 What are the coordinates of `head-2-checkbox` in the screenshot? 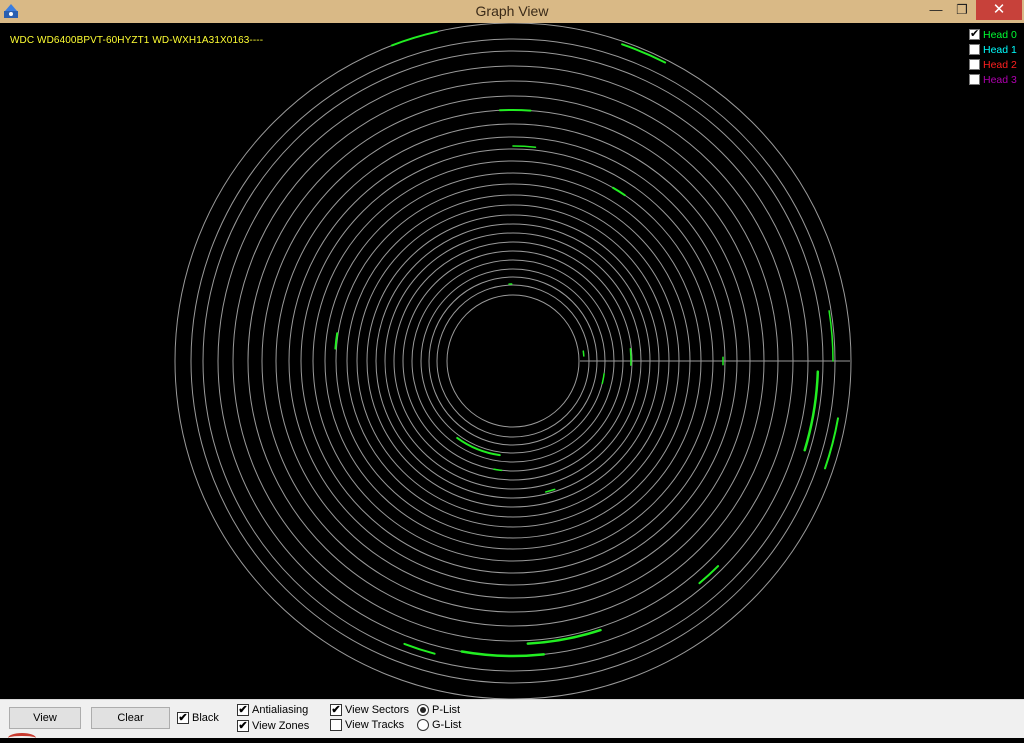 It's located at (974, 64).